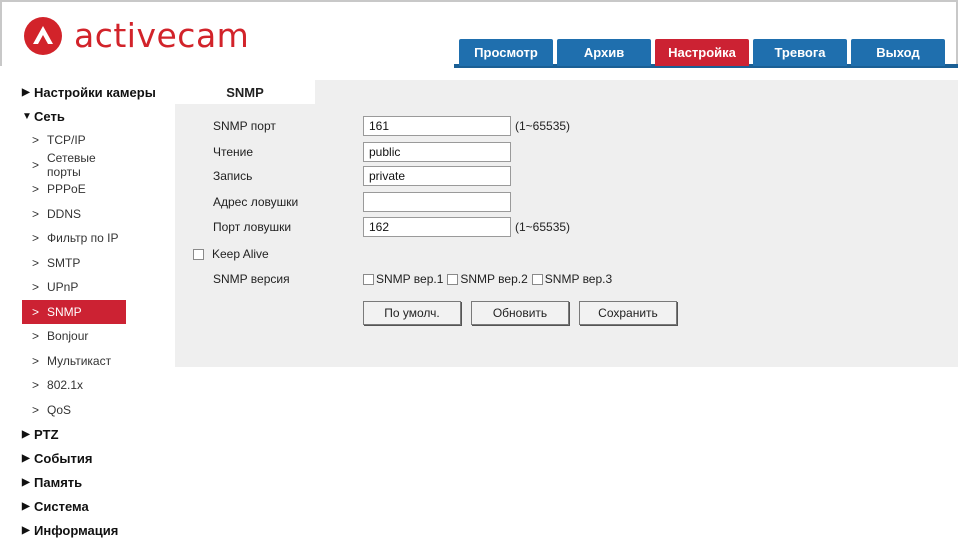 The image size is (958, 543). I want to click on sidebar-item-ddns: > DDNS, so click(74, 214).